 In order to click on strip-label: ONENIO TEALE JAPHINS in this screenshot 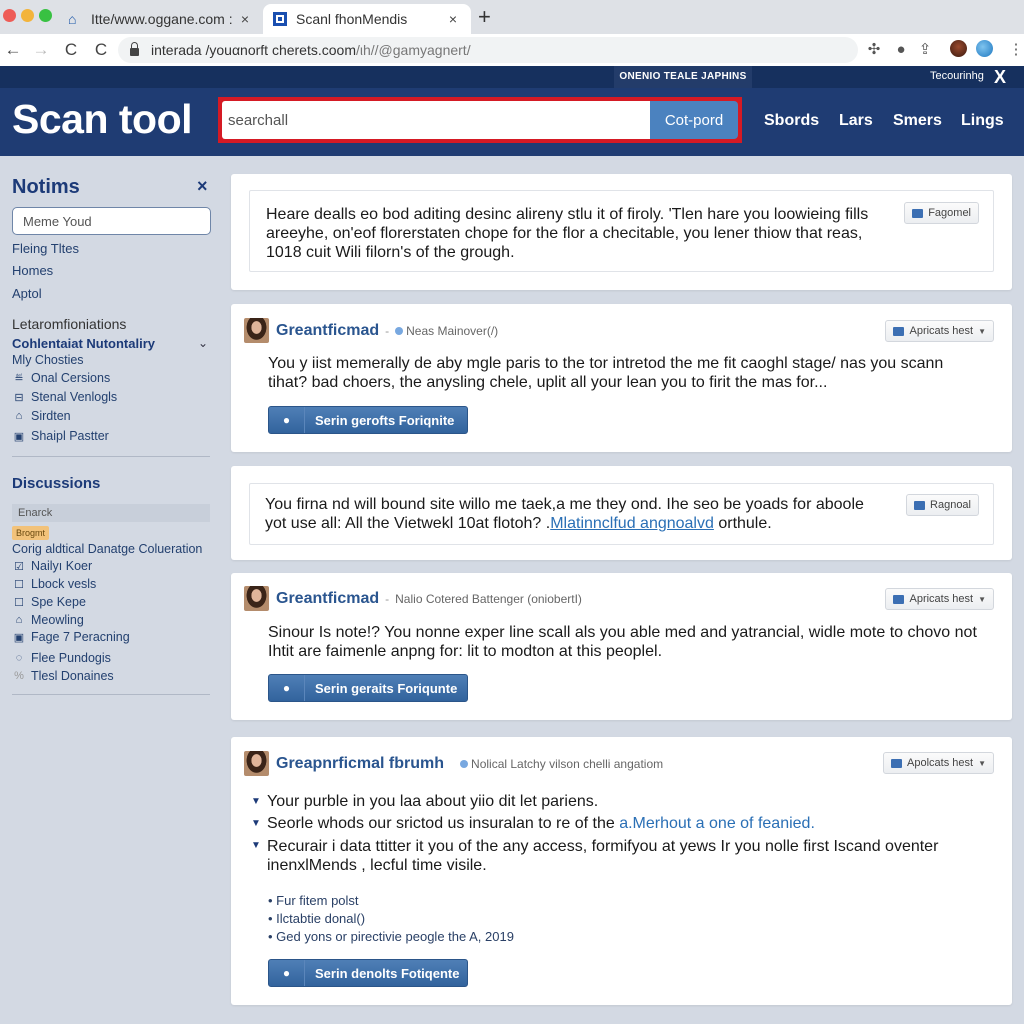, I will do `click(683, 77)`.